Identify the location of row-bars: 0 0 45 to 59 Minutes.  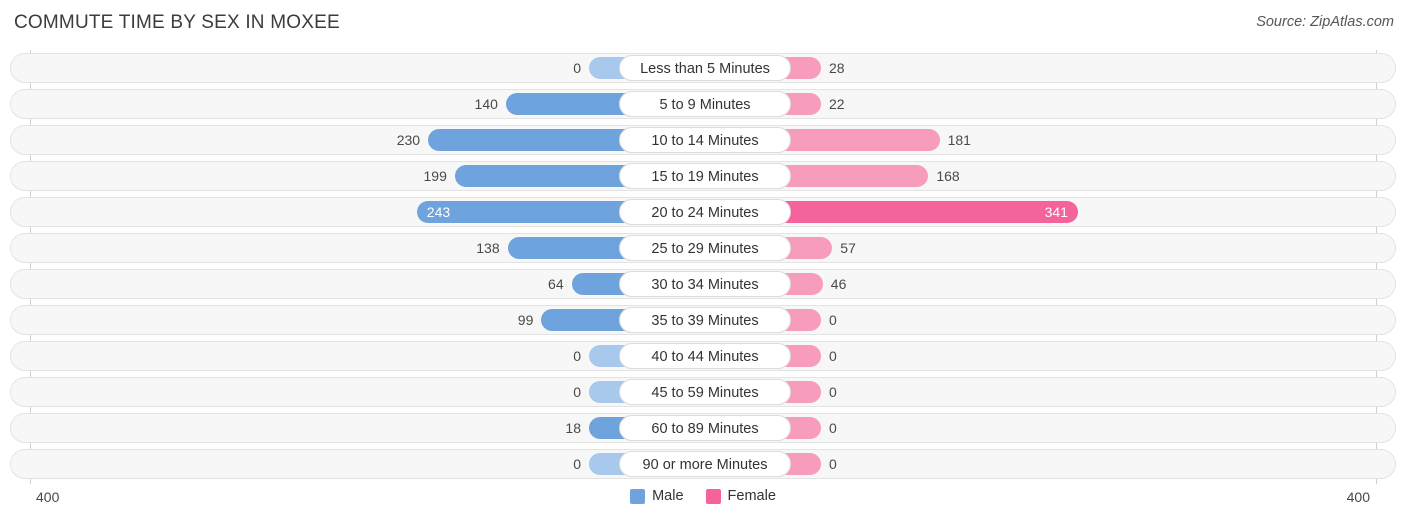
(704, 392).